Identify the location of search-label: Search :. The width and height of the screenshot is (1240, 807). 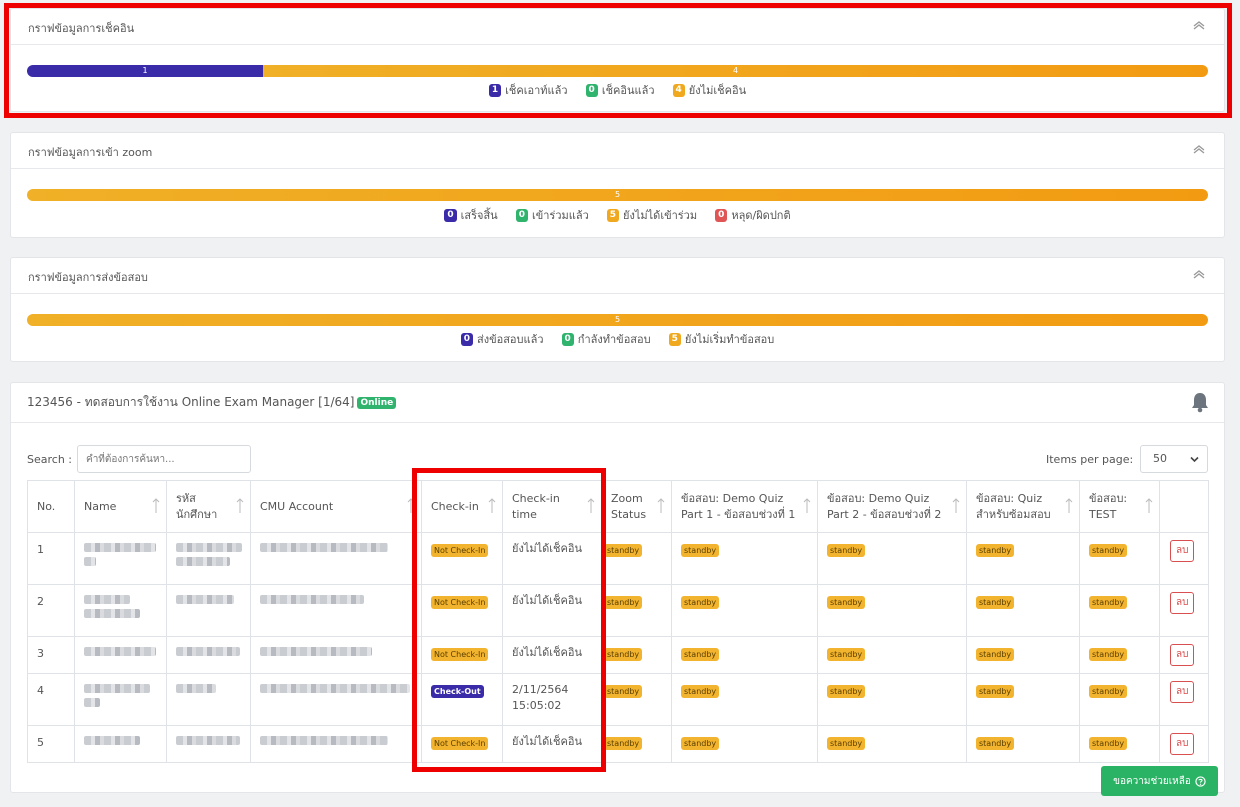
(49, 459).